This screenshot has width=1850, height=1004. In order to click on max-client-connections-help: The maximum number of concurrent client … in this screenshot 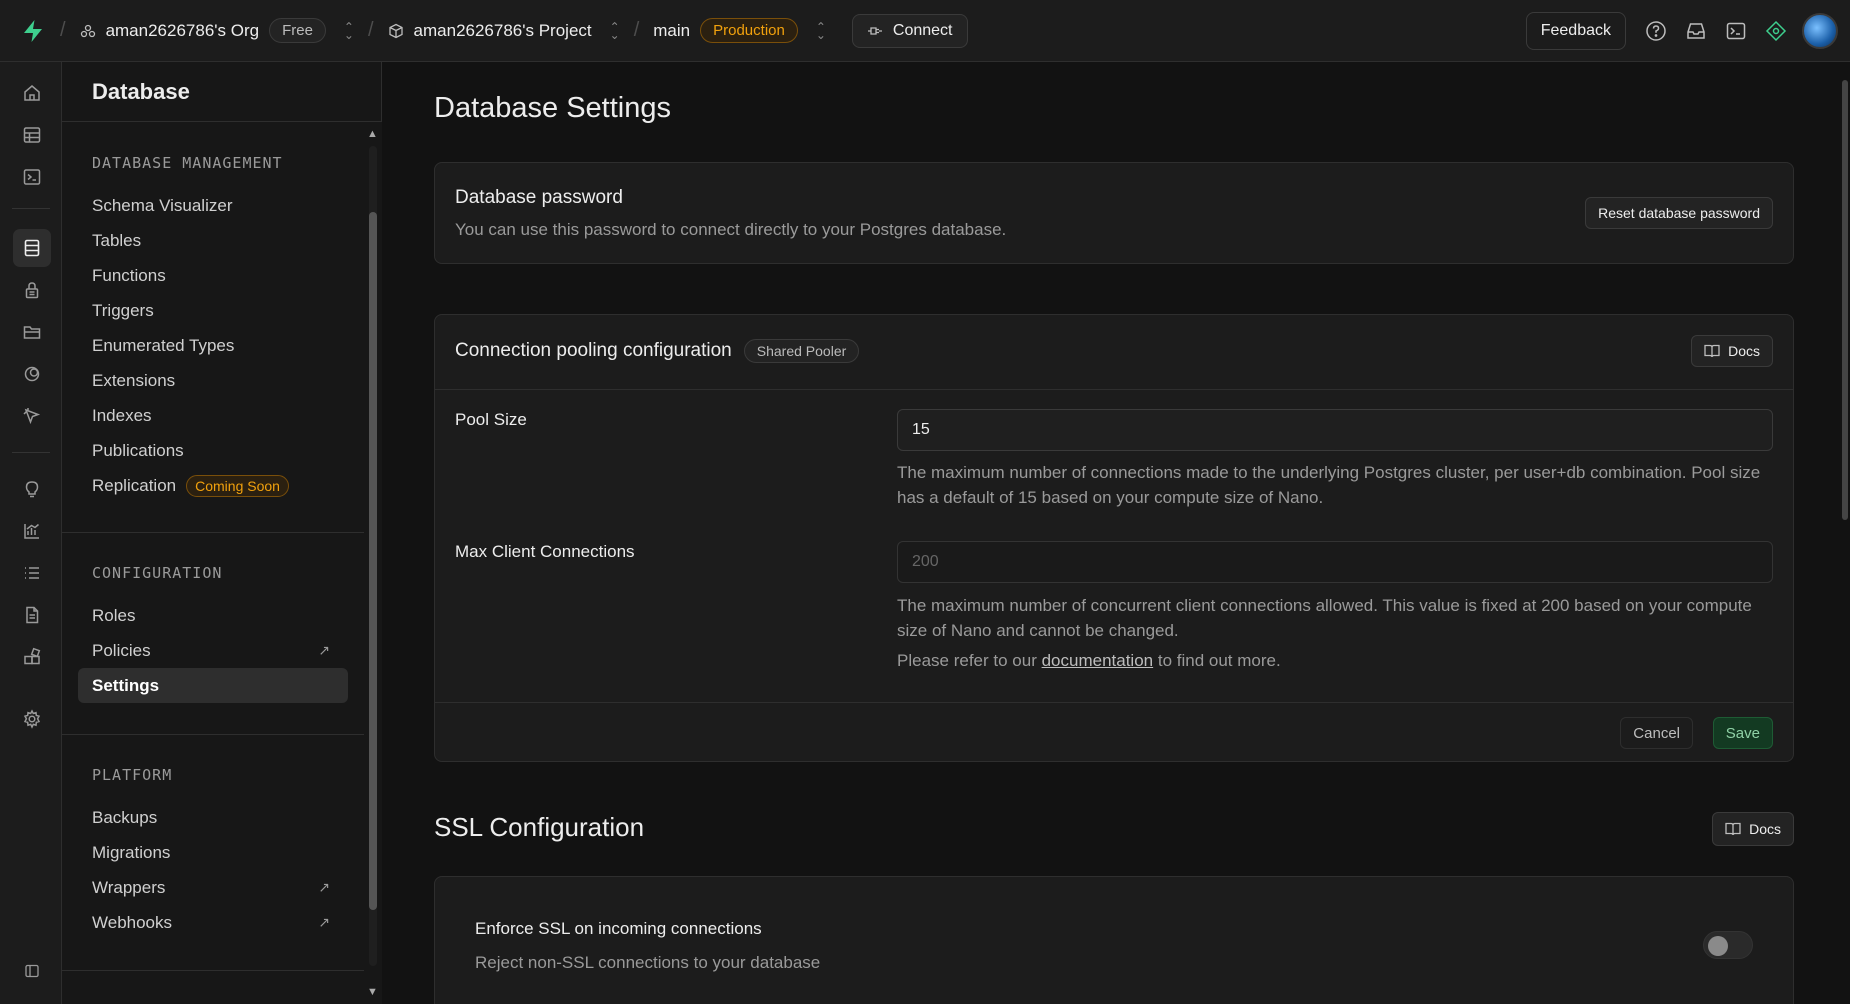, I will do `click(1324, 618)`.